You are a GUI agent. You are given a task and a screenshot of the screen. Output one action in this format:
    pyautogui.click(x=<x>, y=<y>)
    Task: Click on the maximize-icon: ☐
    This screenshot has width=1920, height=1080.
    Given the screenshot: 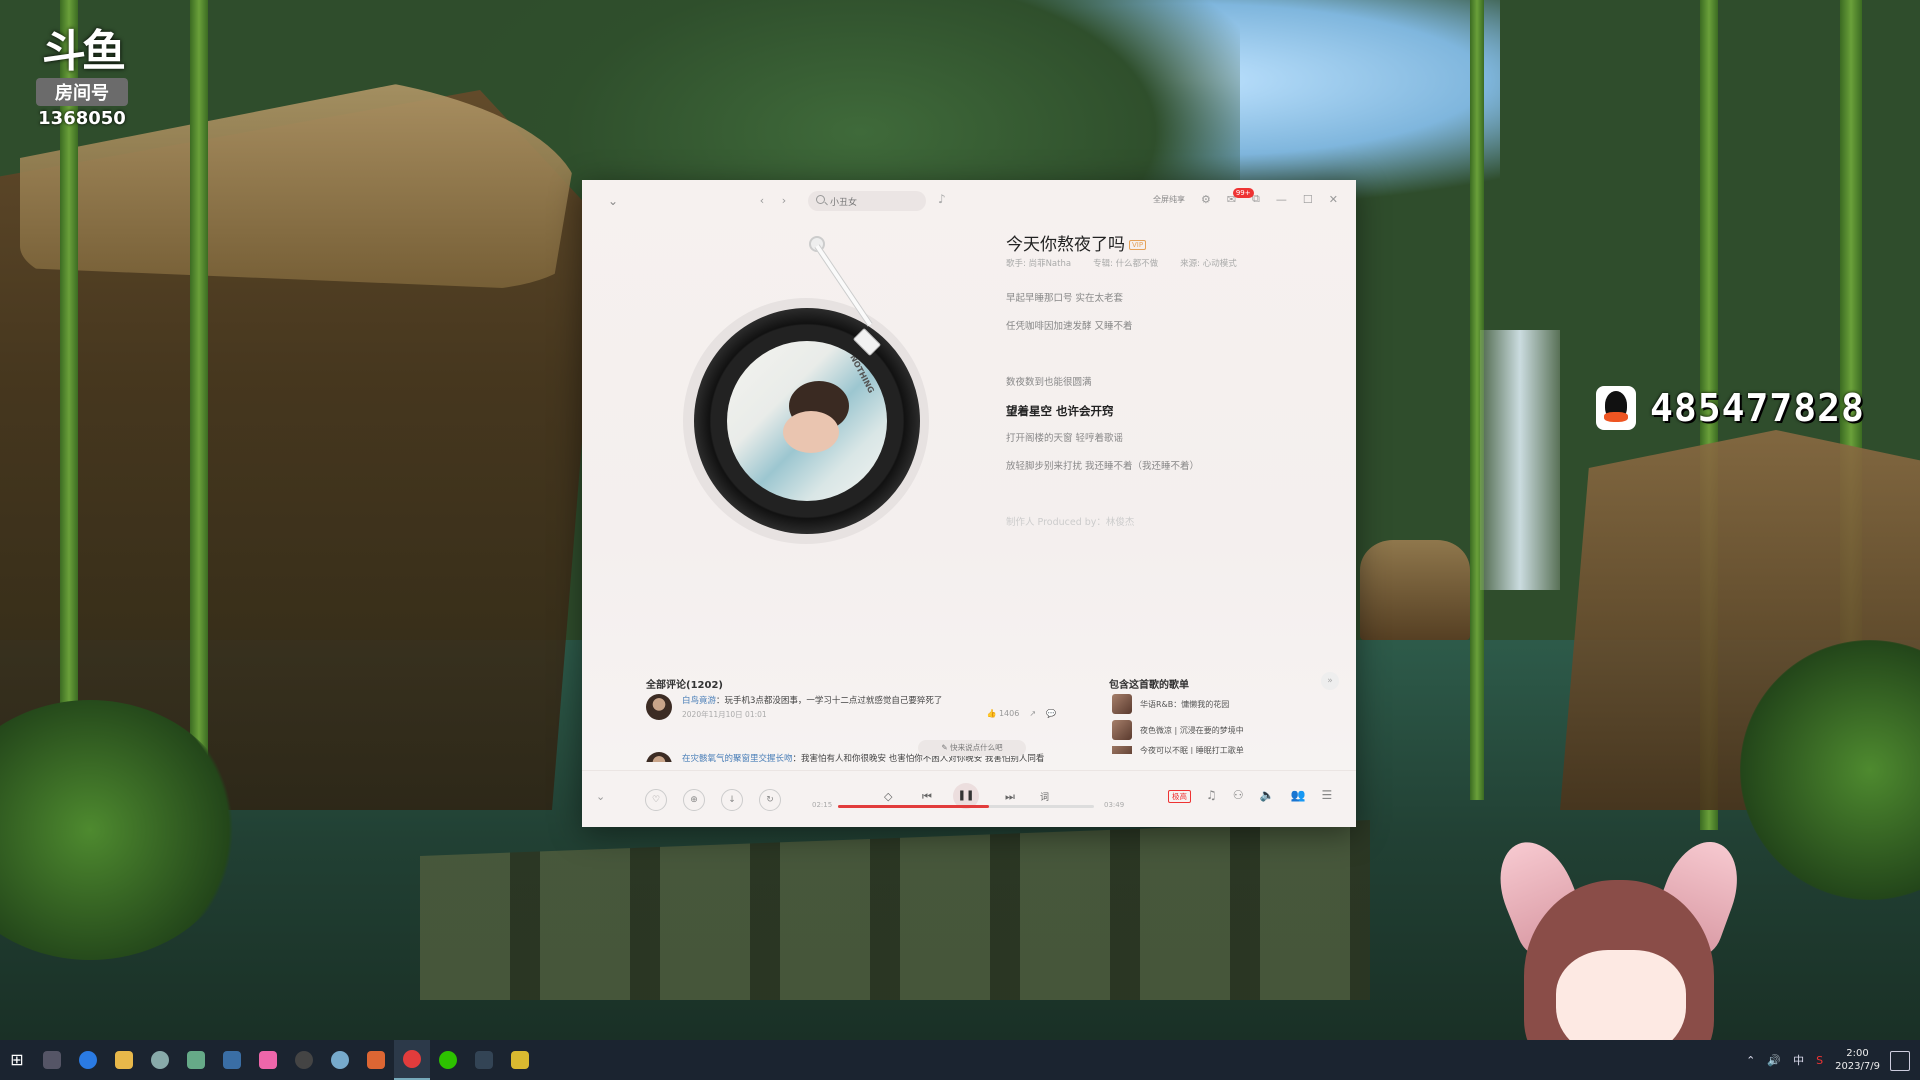 What is the action you would take?
    pyautogui.click(x=1308, y=199)
    